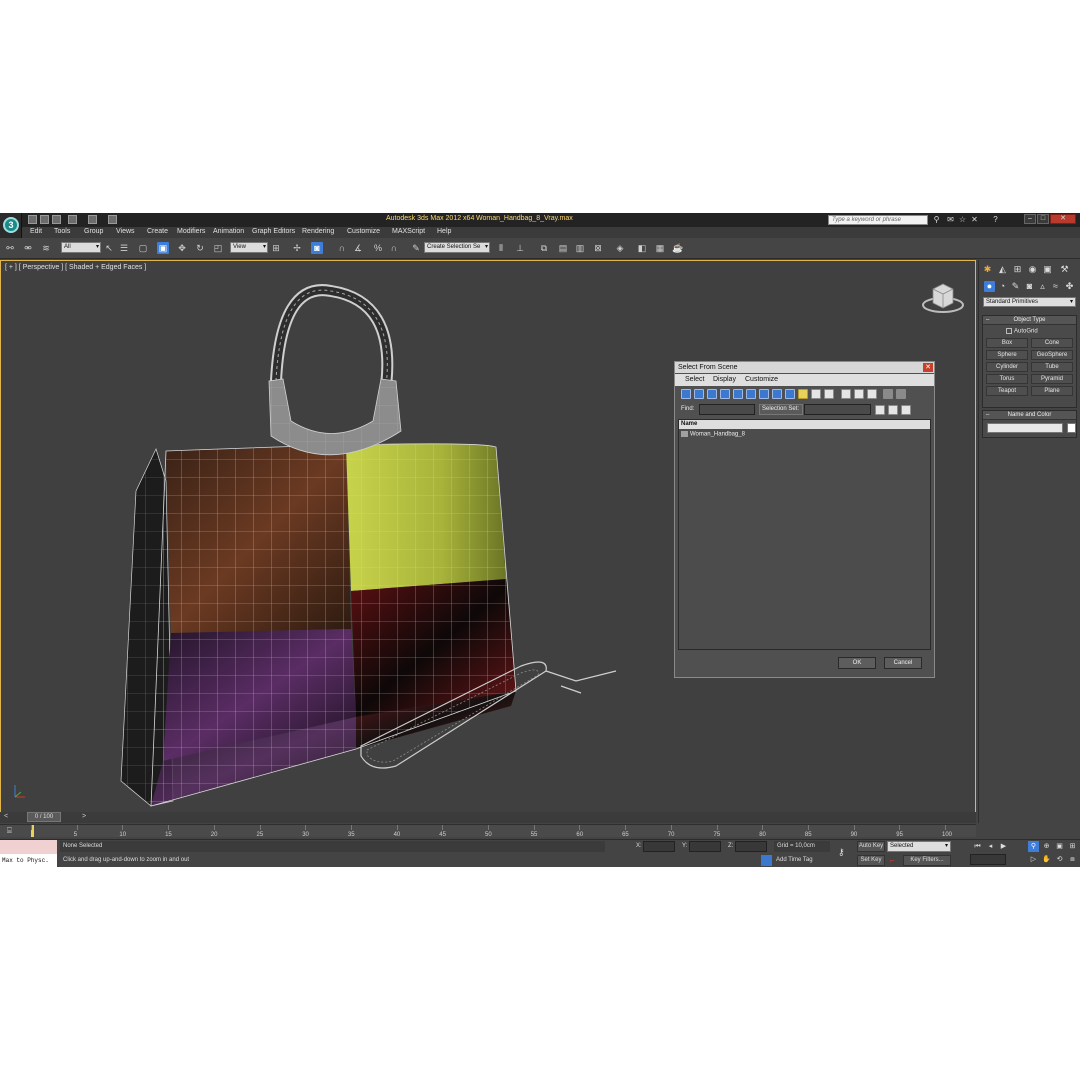 The image size is (1080, 1080). What do you see at coordinates (444, 231) in the screenshot?
I see `menu-help: Help` at bounding box center [444, 231].